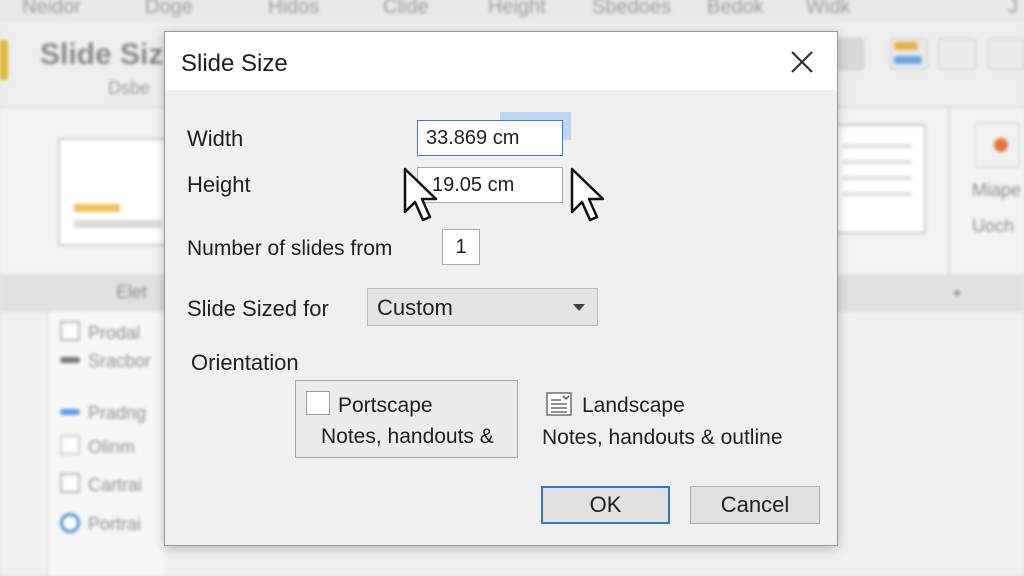 The width and height of the screenshot is (1024, 576). I want to click on sized-for-value: Custom, so click(415, 307).